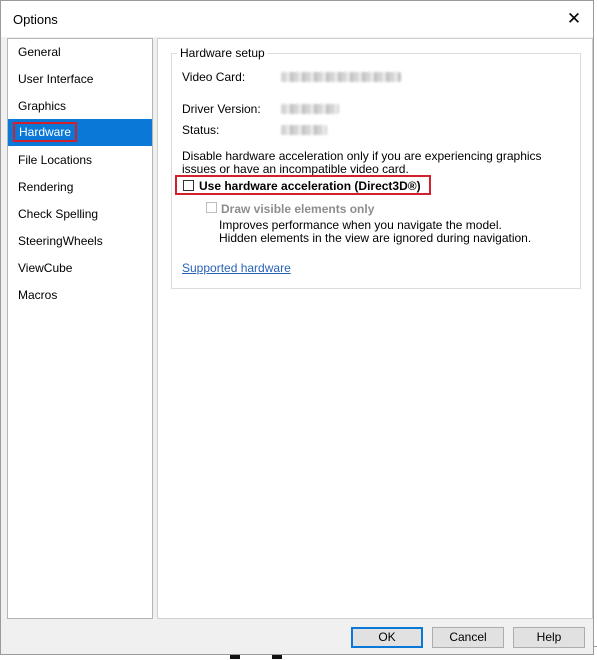  Describe the element at coordinates (55, 160) in the screenshot. I see `sidebar-item-label: File Locations` at that location.